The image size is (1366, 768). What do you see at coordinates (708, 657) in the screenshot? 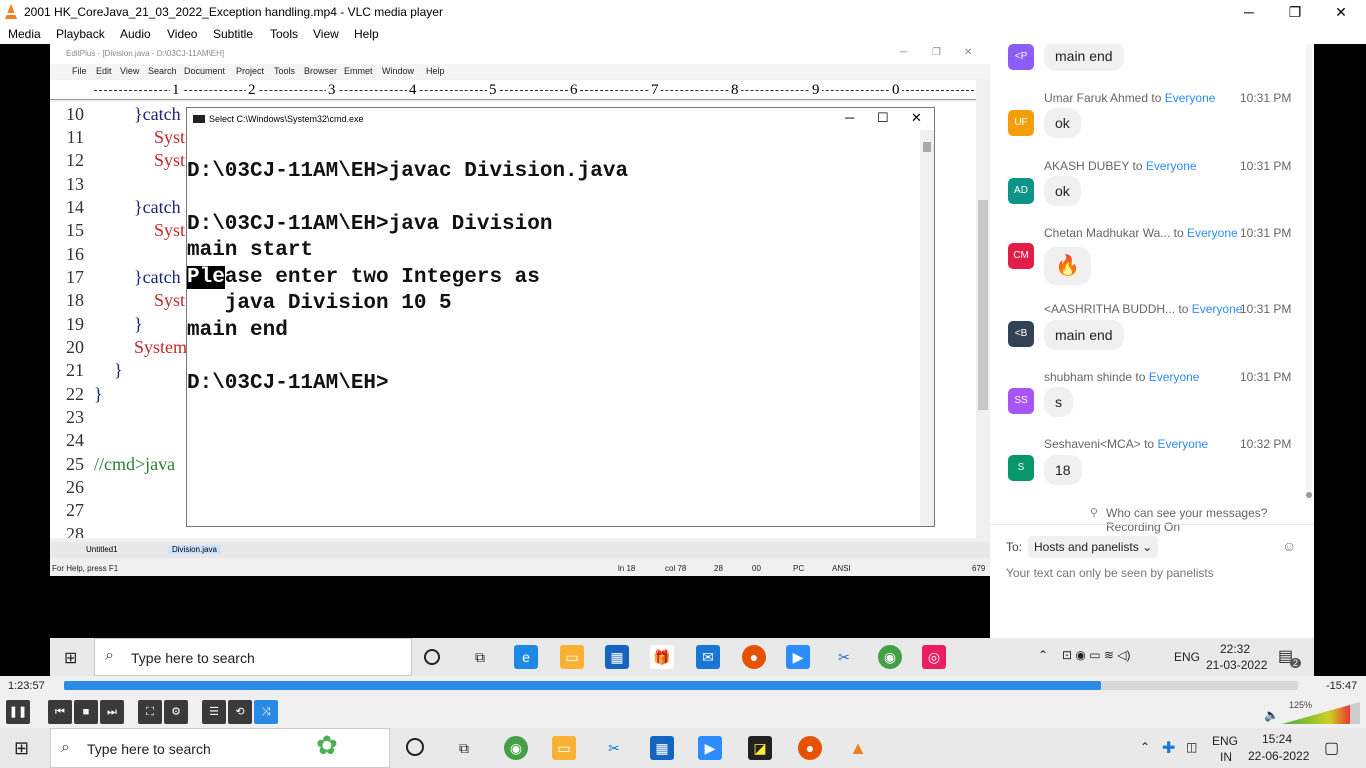
I see `mail-icon: ✉` at bounding box center [708, 657].